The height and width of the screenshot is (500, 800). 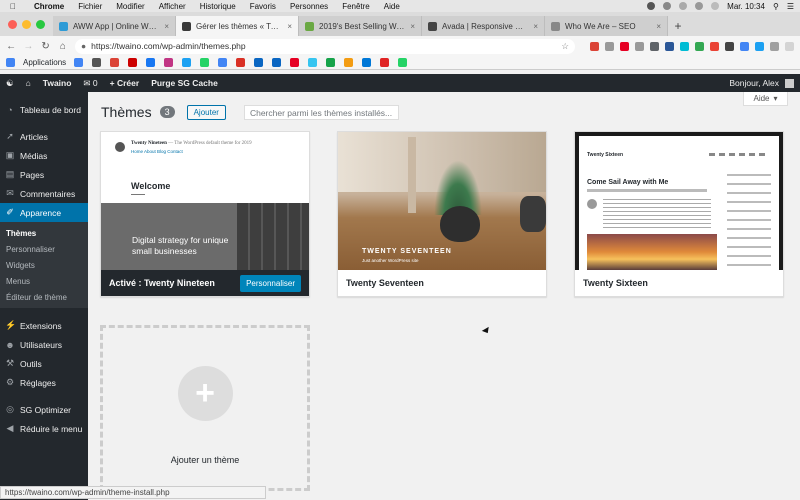 What do you see at coordinates (237, 26) in the screenshot?
I see `browser-tab: Gérer les thèmes « Twaino — WordPress ×` at bounding box center [237, 26].